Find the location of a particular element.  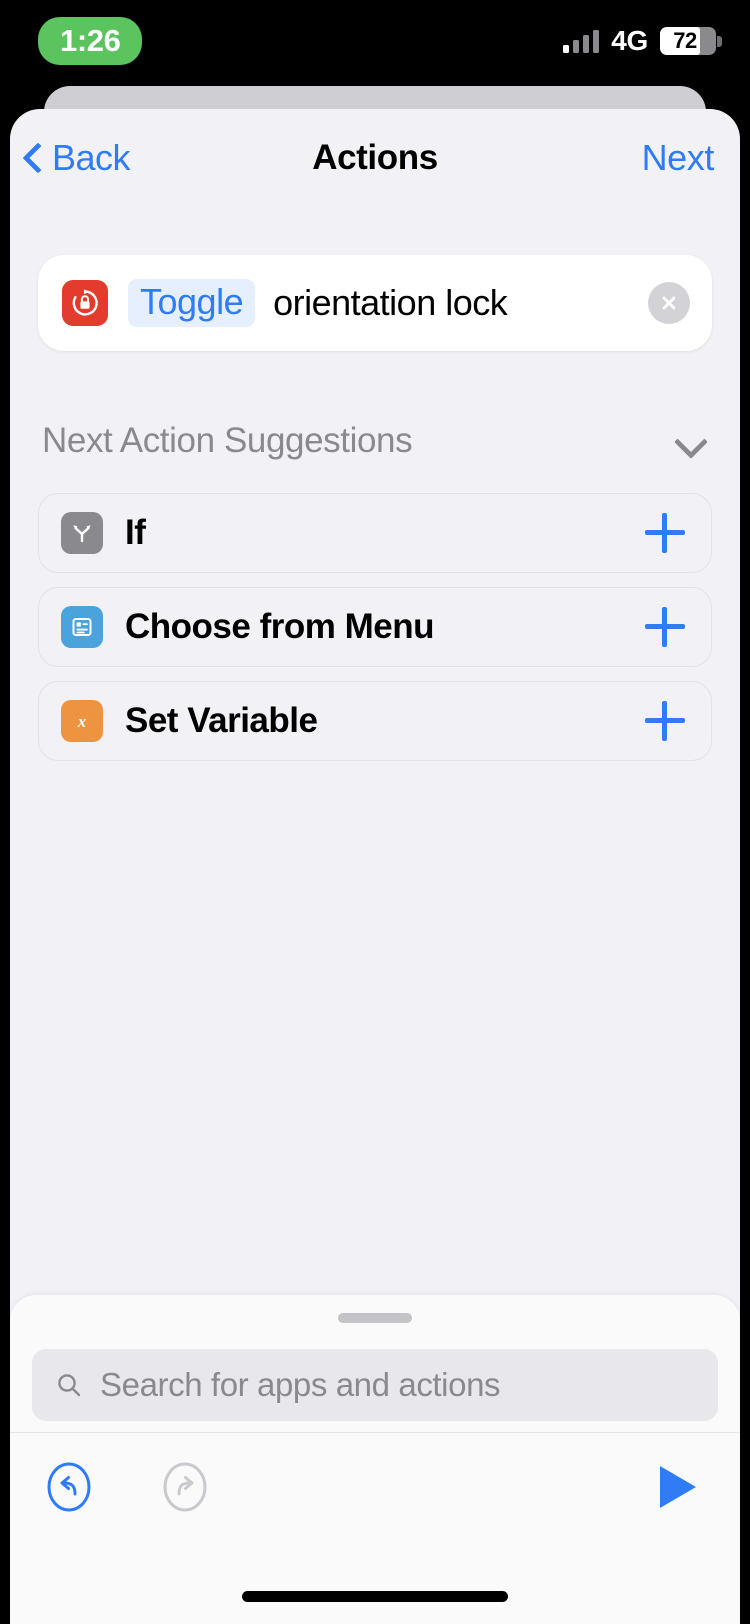

editor-toolbar is located at coordinates (375, 1486).